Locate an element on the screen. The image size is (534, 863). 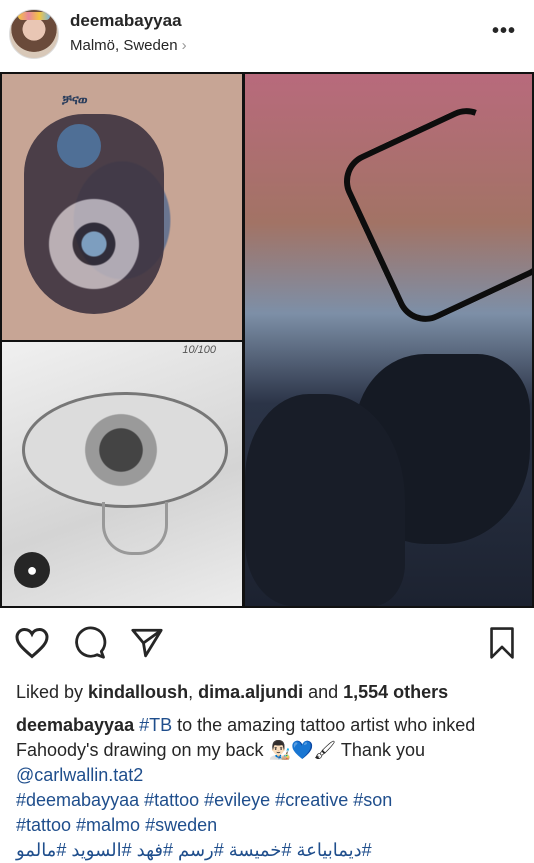
tear-drawing is located at coordinates (135, 528).